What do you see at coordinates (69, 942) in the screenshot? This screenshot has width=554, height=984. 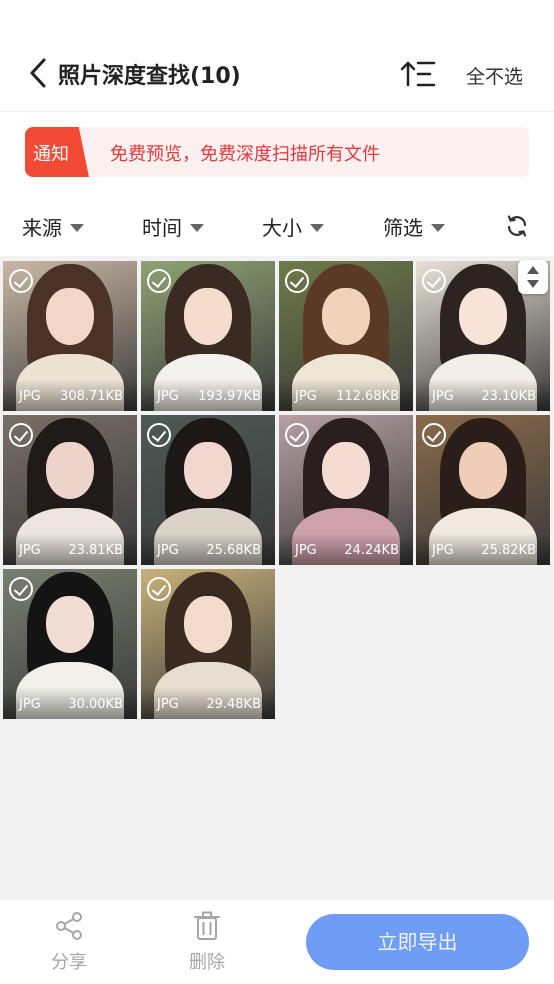 I see `share-button: 分享` at bounding box center [69, 942].